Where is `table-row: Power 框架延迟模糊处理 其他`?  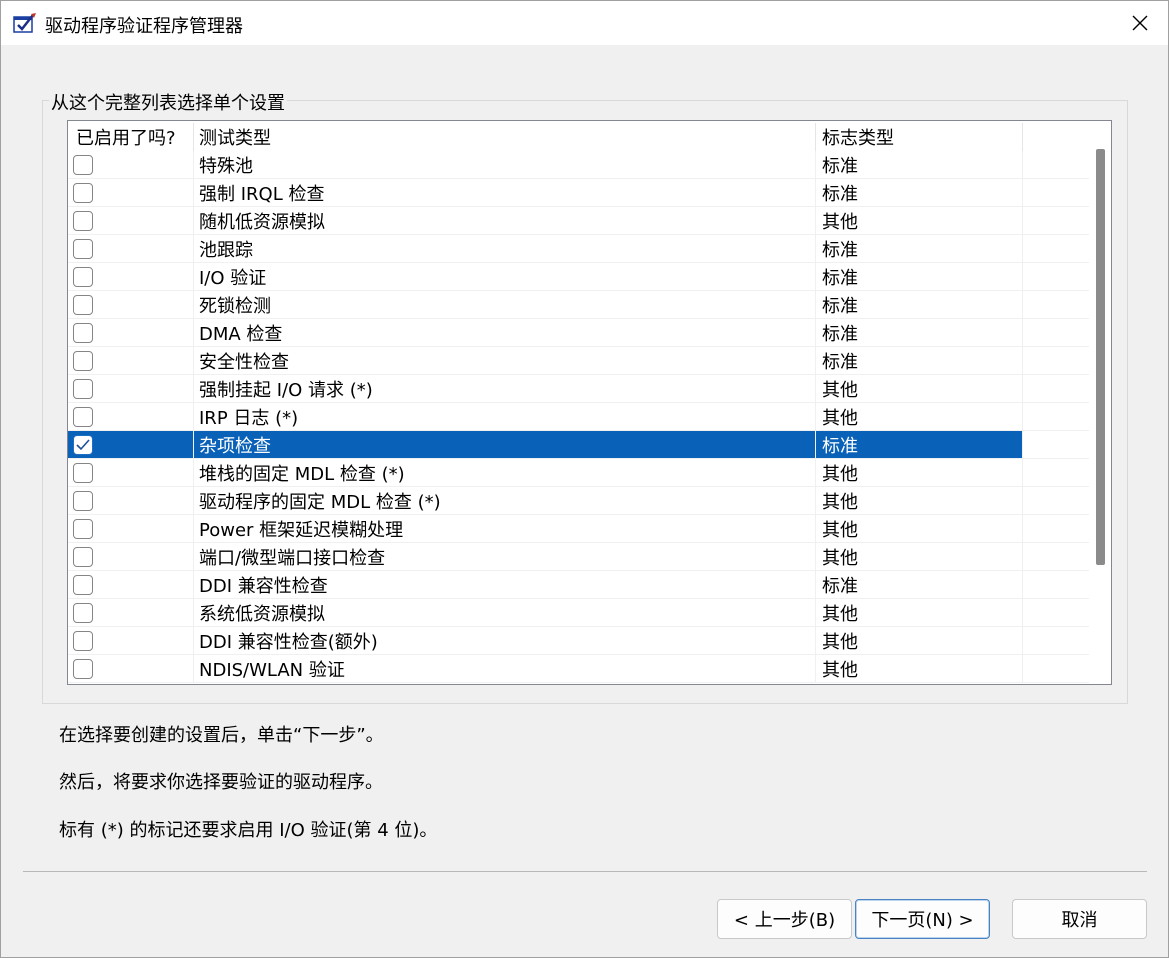 table-row: Power 框架延迟模糊处理 其他 is located at coordinates (579, 529).